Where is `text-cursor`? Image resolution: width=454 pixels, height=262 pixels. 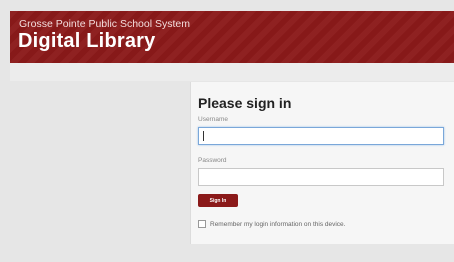 text-cursor is located at coordinates (203, 136).